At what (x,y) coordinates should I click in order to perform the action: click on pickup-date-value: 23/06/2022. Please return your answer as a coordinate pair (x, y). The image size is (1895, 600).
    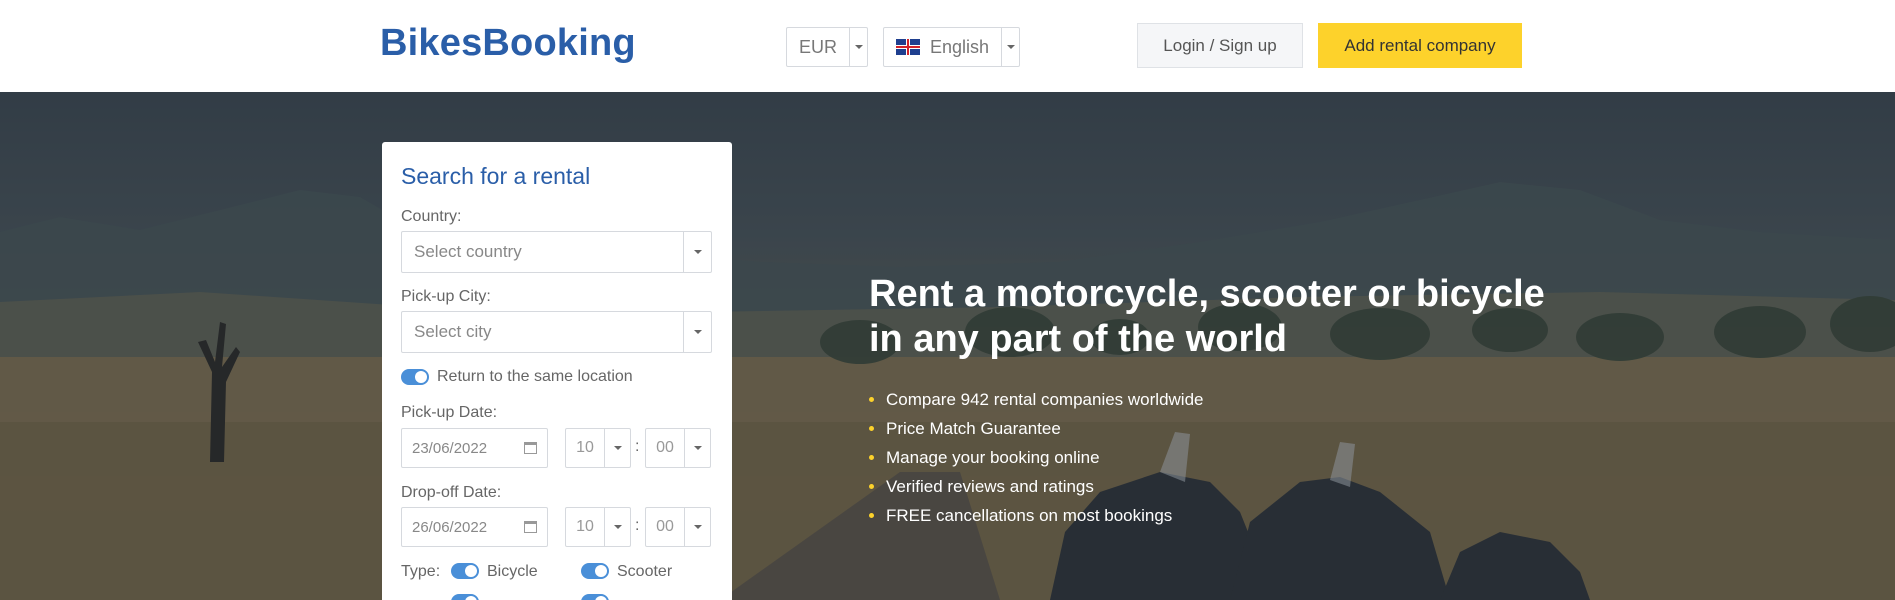
    Looking at the image, I should click on (450, 448).